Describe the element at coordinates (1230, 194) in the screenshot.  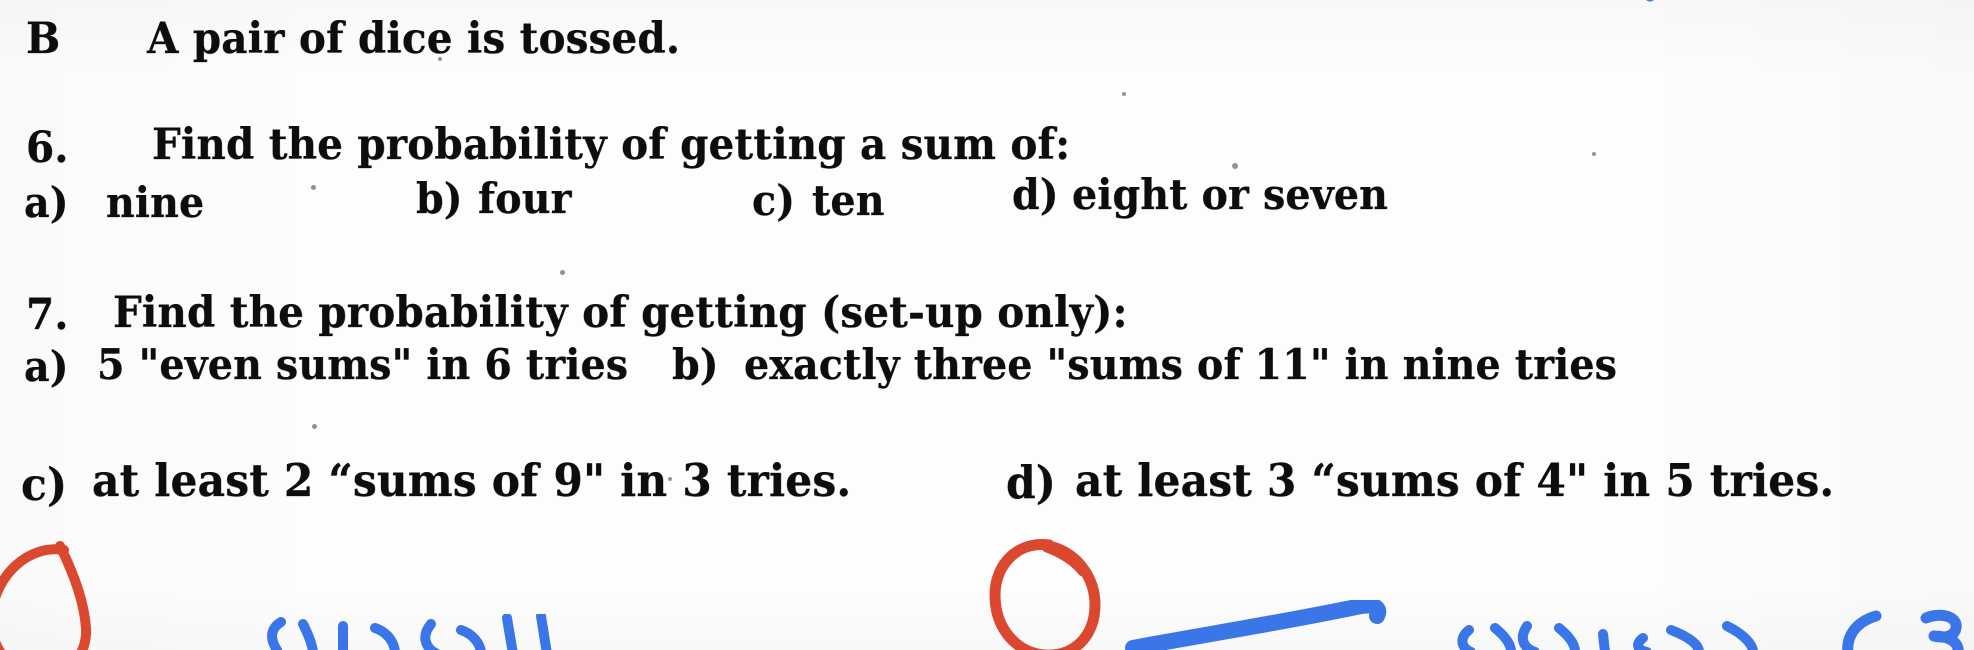
I see `question-6-option-d-text: eight or seven` at that location.